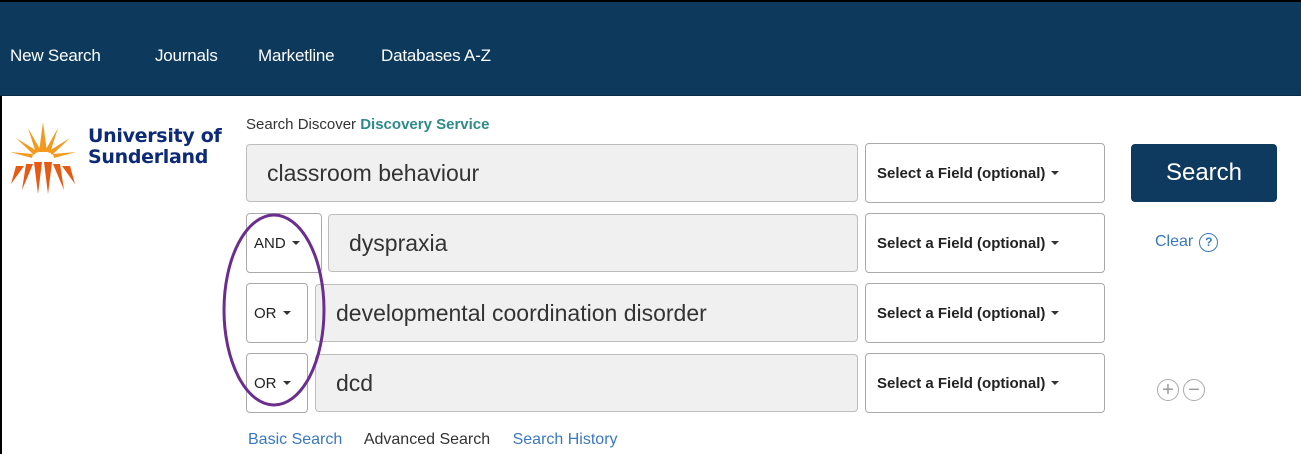 Image resolution: width=1301 pixels, height=454 pixels. I want to click on search-header: Search Discover Discovery Service, so click(367, 124).